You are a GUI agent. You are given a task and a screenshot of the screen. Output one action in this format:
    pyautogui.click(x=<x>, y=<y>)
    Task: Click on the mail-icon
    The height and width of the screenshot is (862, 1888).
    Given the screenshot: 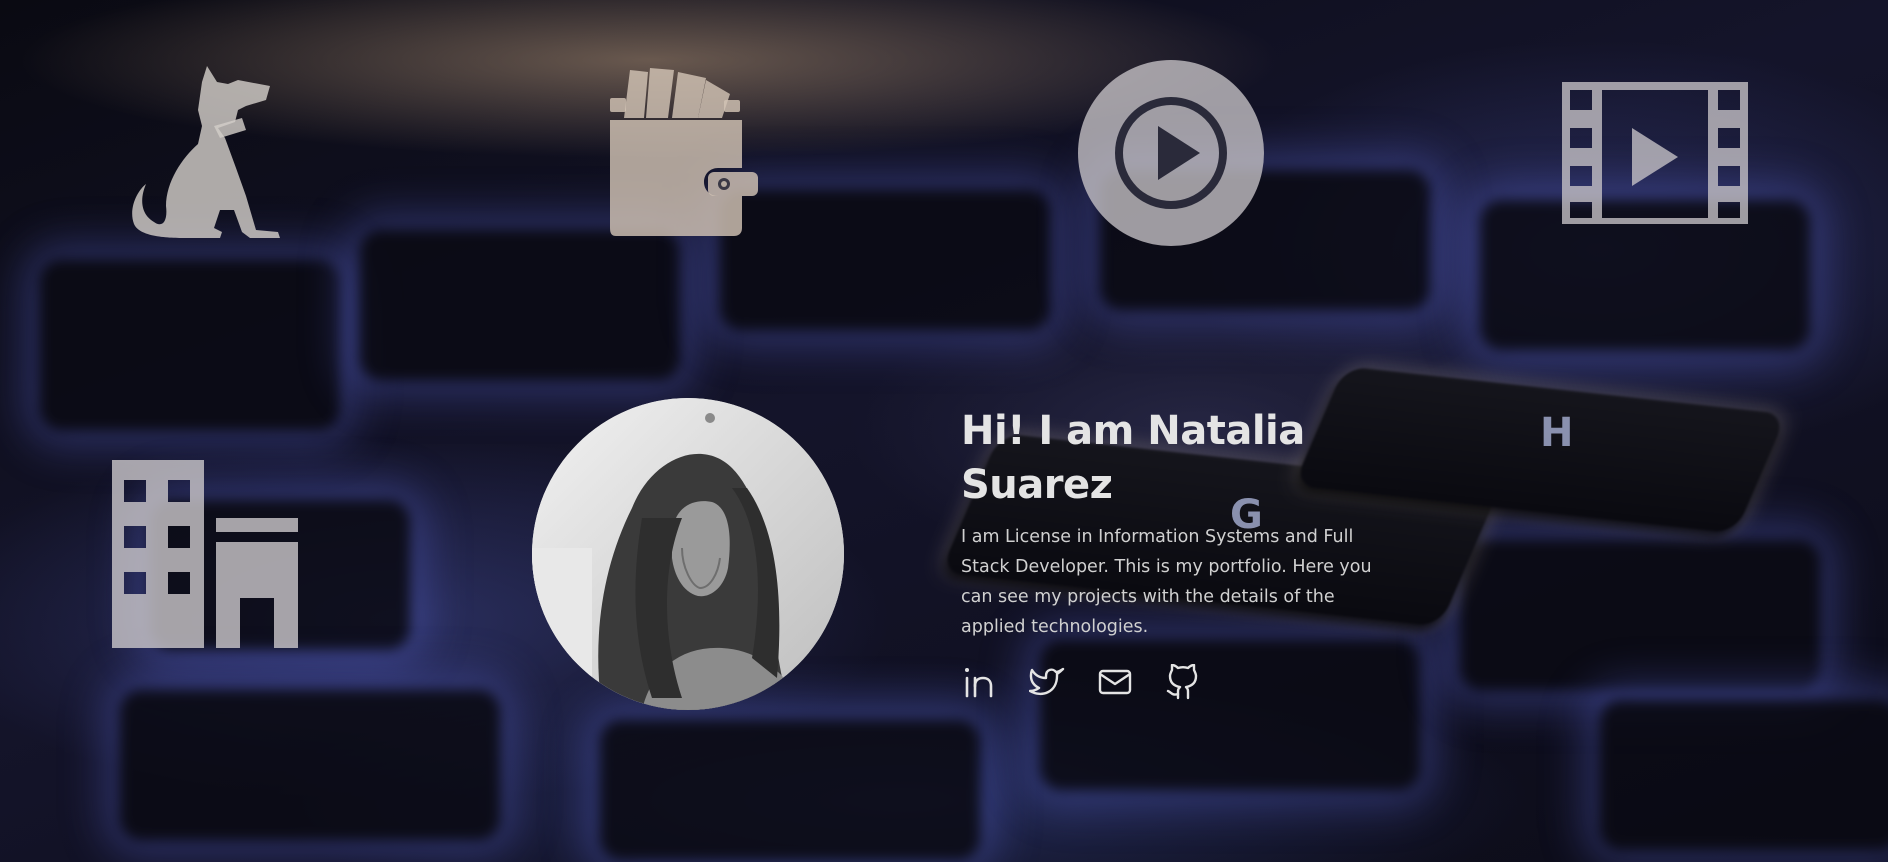 What is the action you would take?
    pyautogui.click(x=1115, y=682)
    